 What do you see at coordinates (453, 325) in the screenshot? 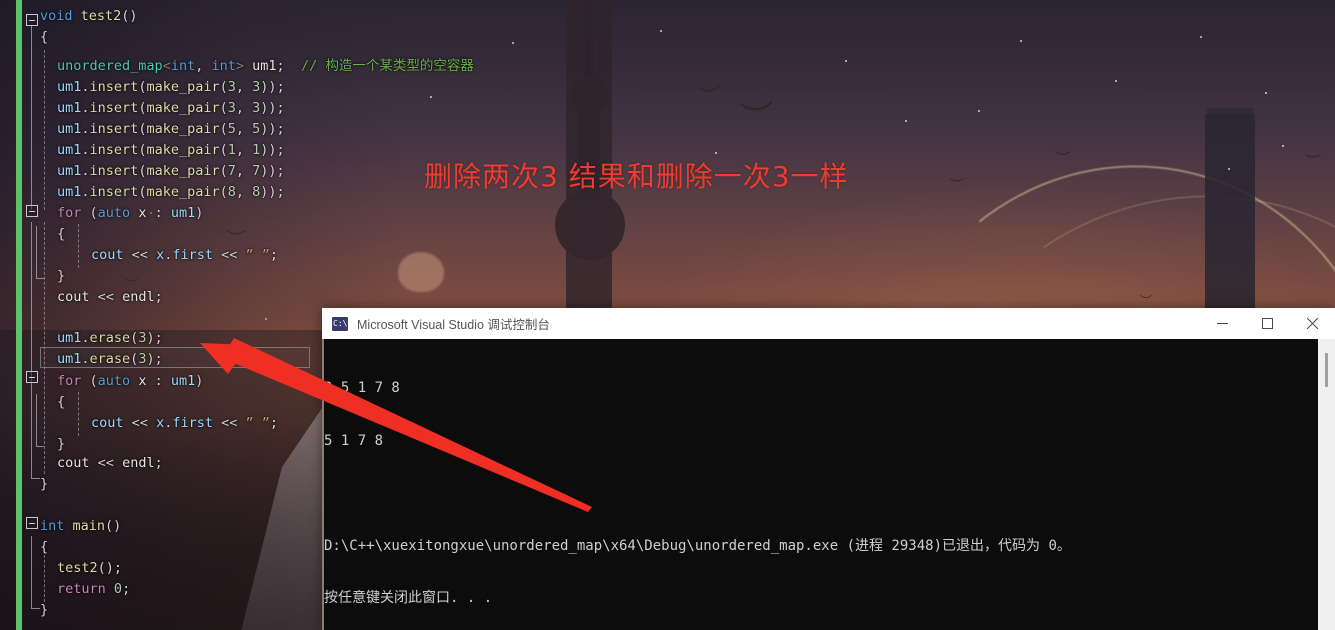
I see `console-title-text: Microsoft Visual Studio 调试控制台` at bounding box center [453, 325].